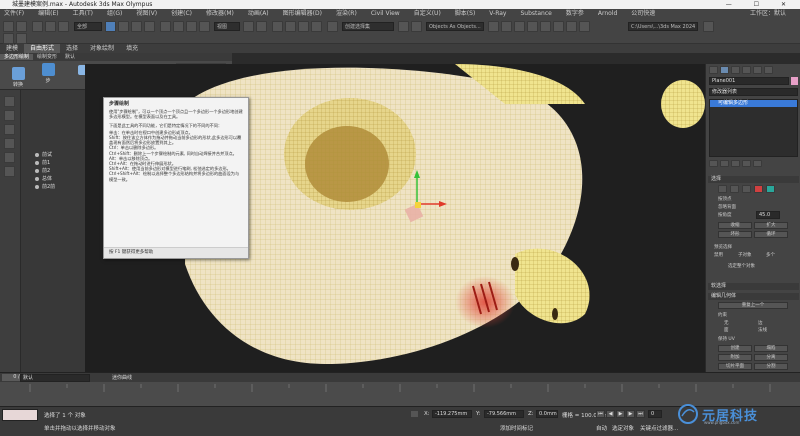 The width and height of the screenshot is (800, 436). What do you see at coordinates (60, 155) in the screenshot?
I see `scene-item: 前试` at bounding box center [60, 155].